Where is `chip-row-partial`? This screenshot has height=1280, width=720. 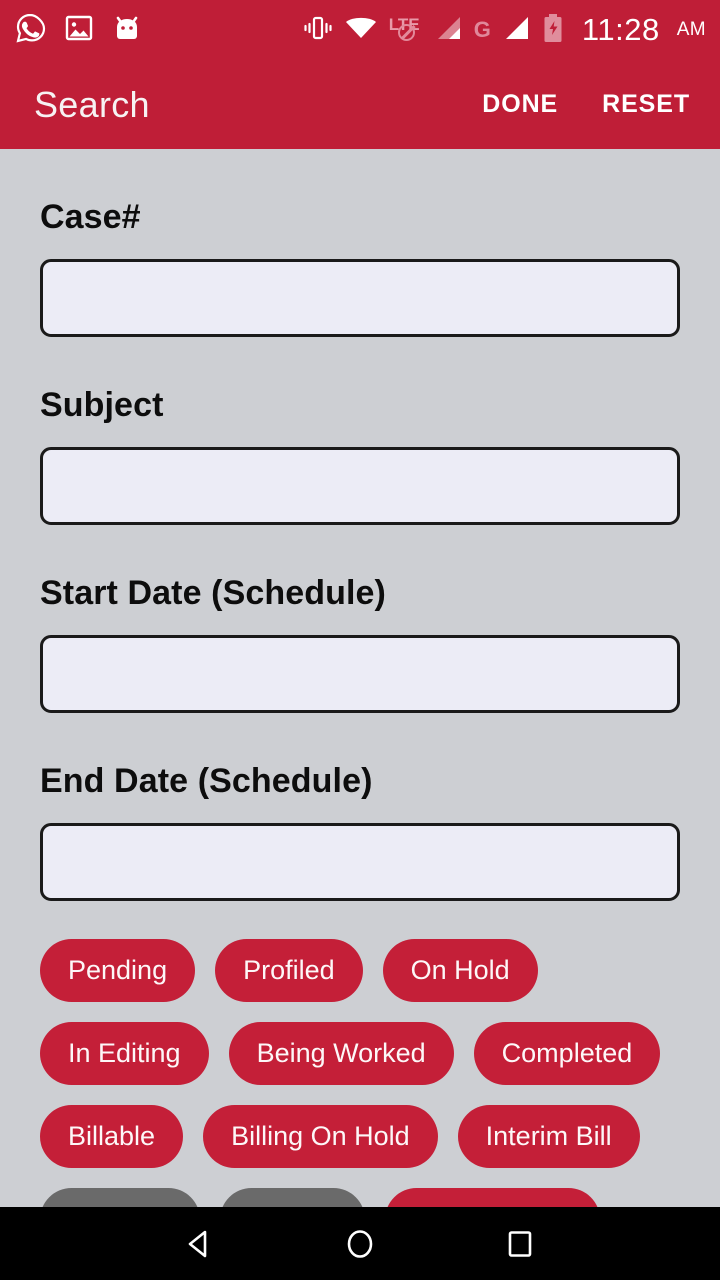 chip-row-partial is located at coordinates (360, 1197).